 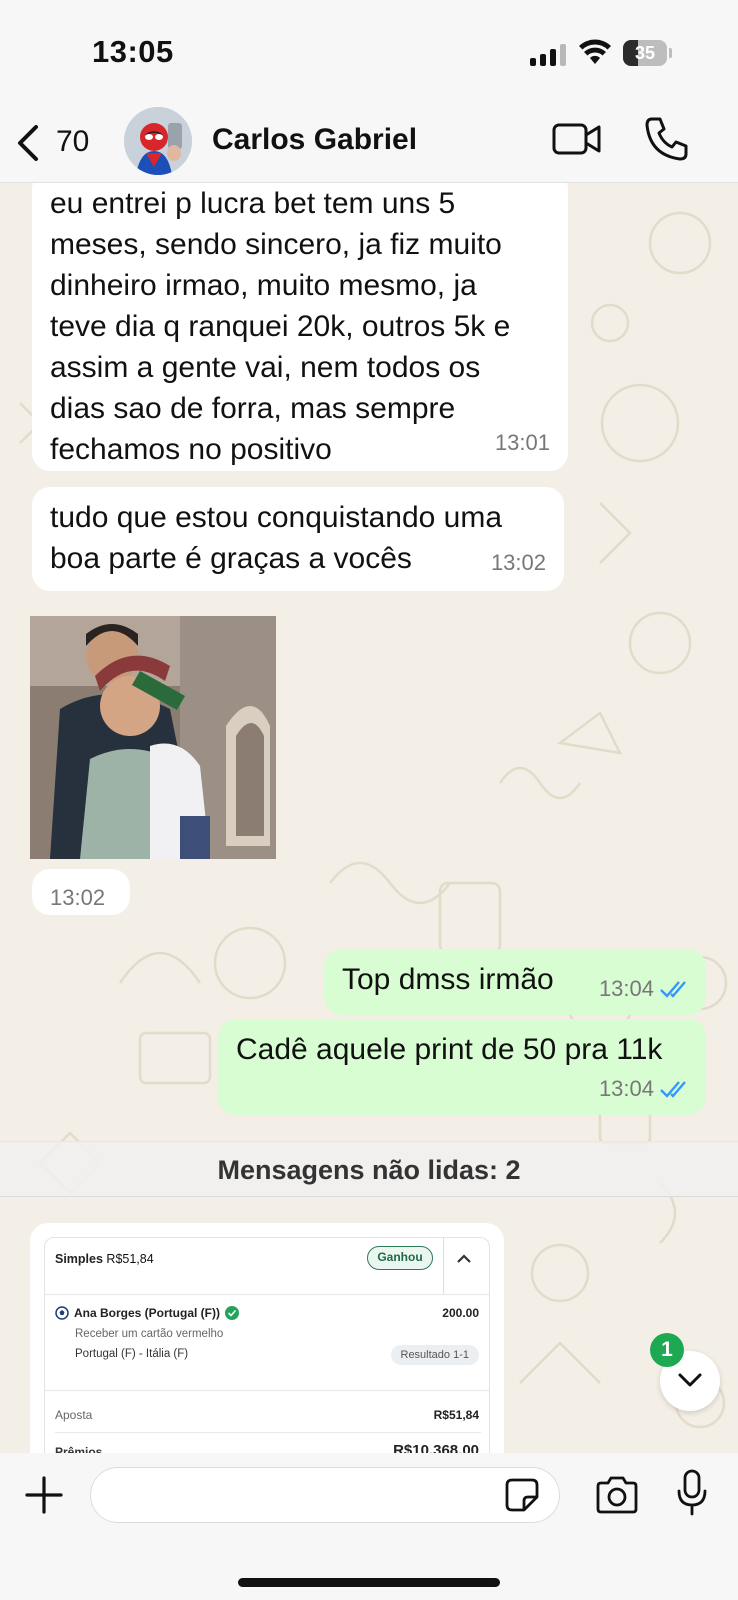 I want to click on wifi-icon, so click(x=595, y=51).